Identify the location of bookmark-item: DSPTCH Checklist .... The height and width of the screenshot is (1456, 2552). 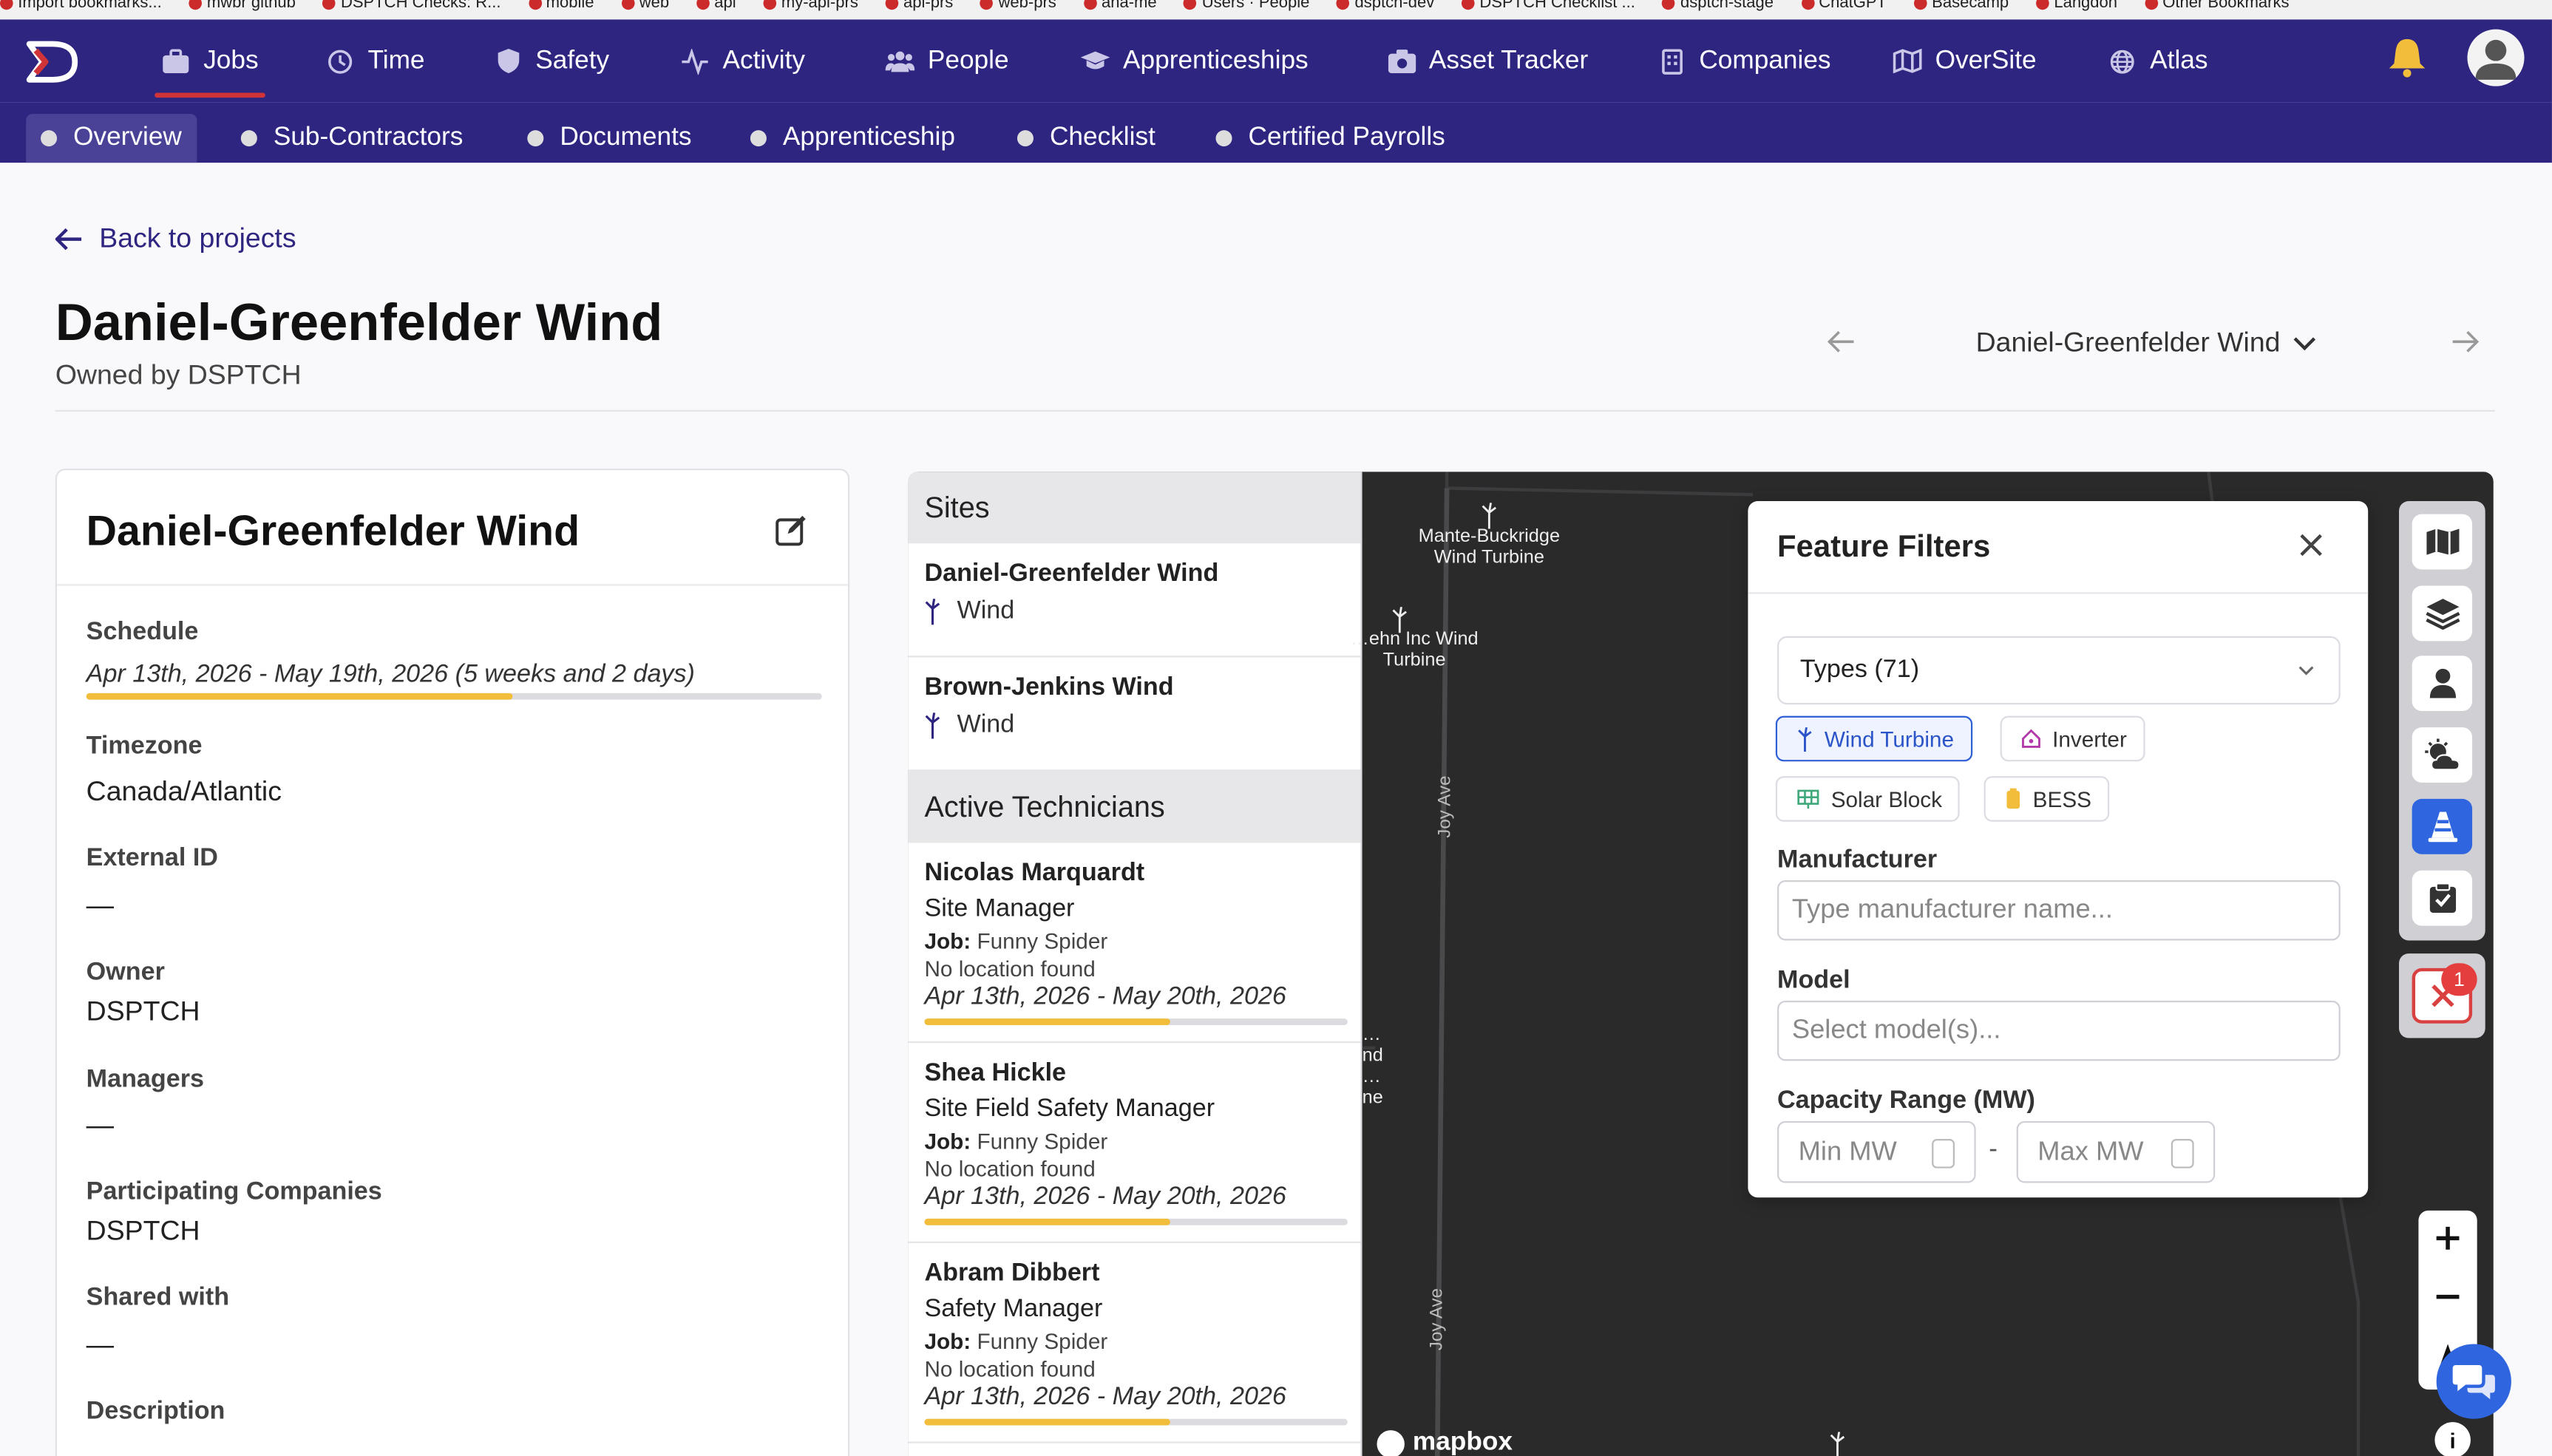
(1548, 6).